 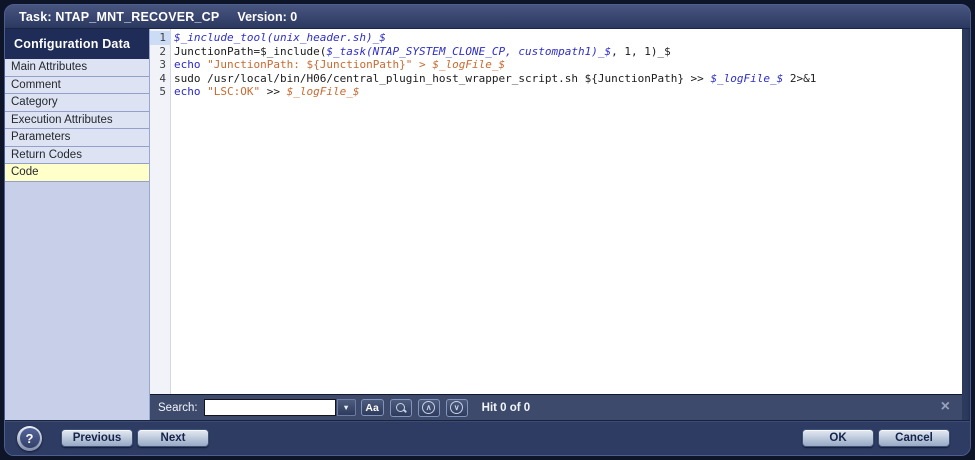 I want to click on arrow-down-circle-icon: ∨, so click(x=457, y=407).